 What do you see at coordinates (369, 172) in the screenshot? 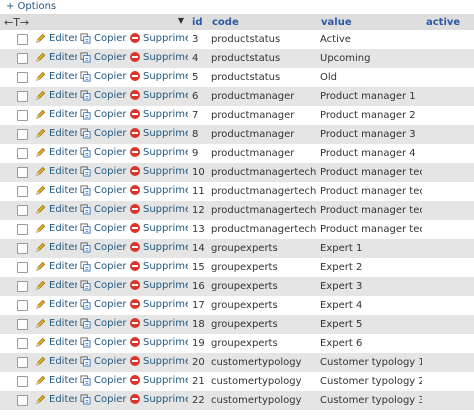
I see `cell-value: Product manager tech 1` at bounding box center [369, 172].